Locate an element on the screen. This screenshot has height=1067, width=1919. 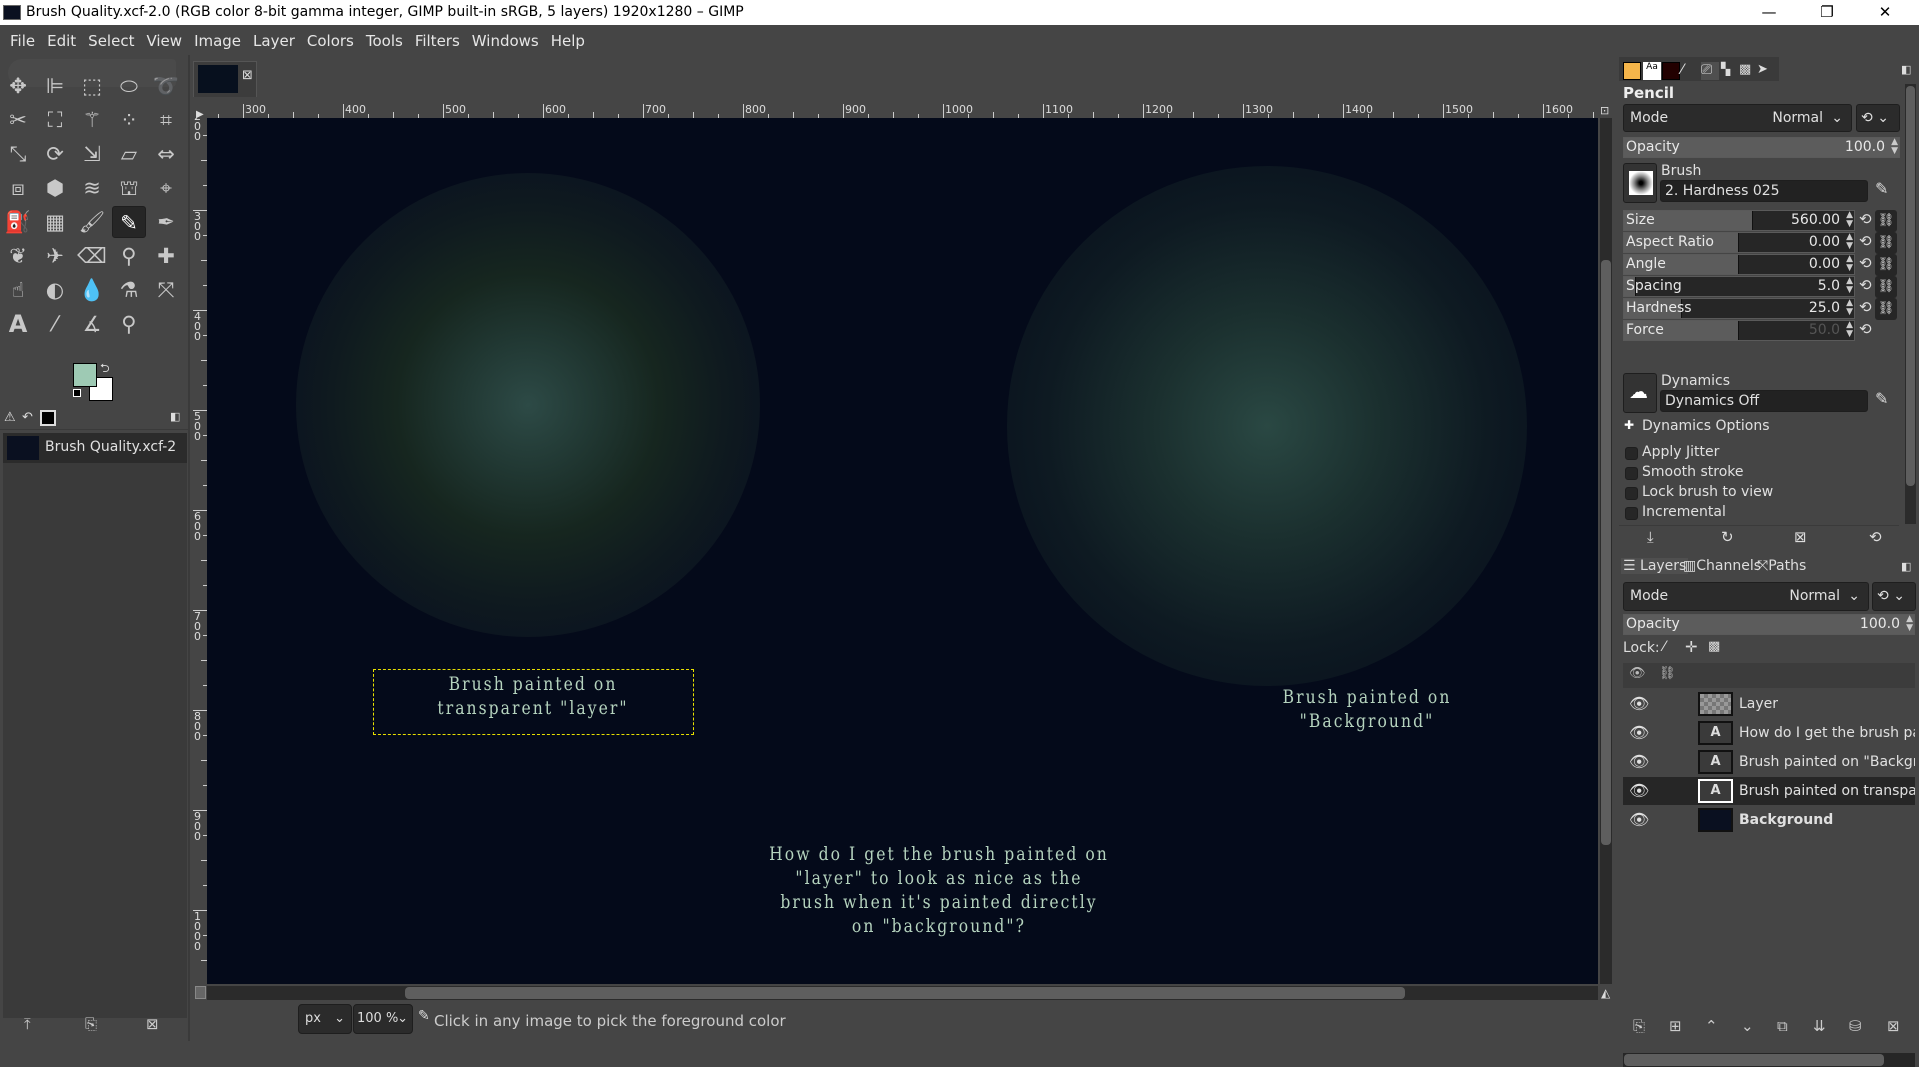
tab-paths: ⤧Paths is located at coordinates (1781, 566).